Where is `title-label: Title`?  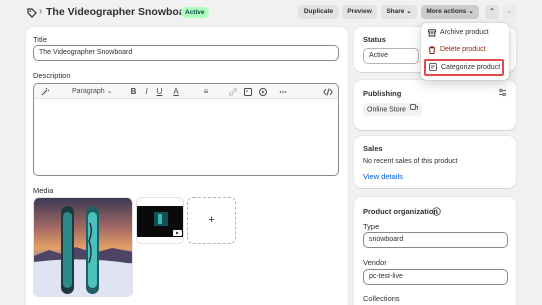 title-label: Title is located at coordinates (40, 39).